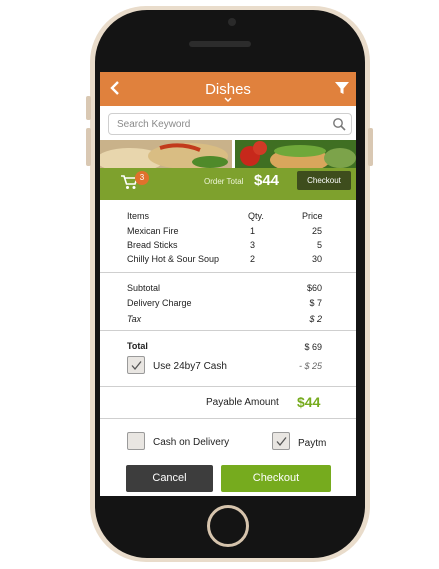 The image size is (439, 569). What do you see at coordinates (144, 288) in the screenshot?
I see `subtotal-label: Subtotal` at bounding box center [144, 288].